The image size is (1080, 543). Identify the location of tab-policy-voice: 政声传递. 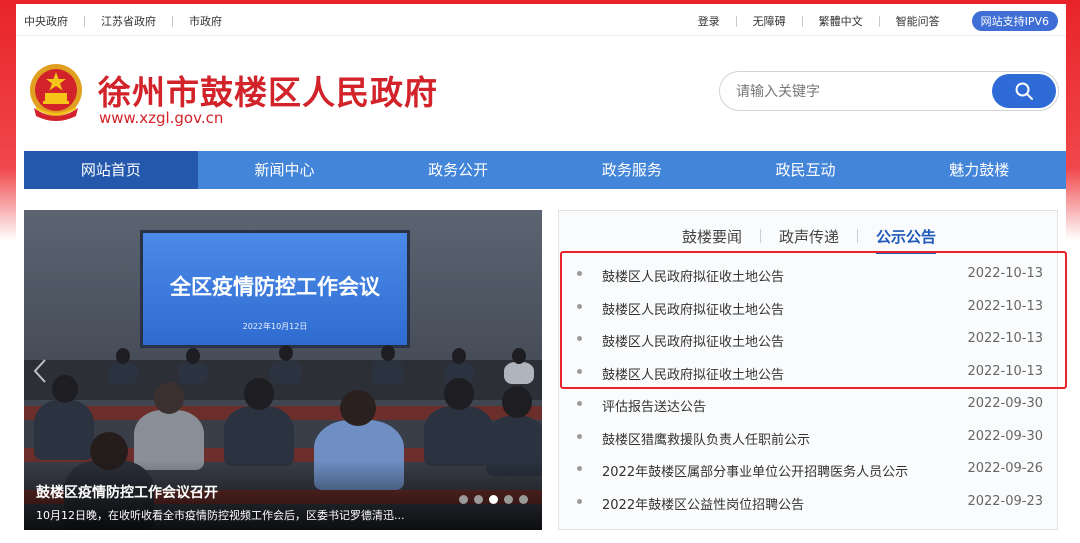
(809, 236).